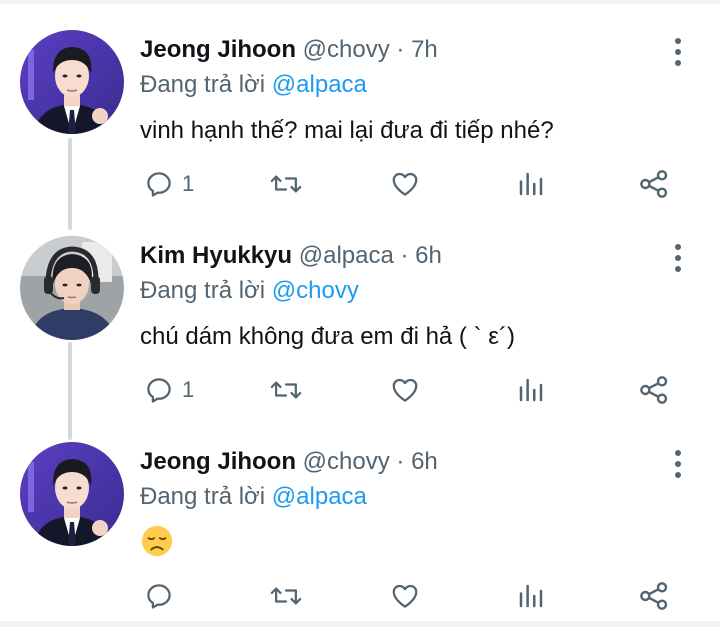 The image size is (720, 627). Describe the element at coordinates (315, 290) in the screenshot. I see `mention-link: @chovy` at that location.